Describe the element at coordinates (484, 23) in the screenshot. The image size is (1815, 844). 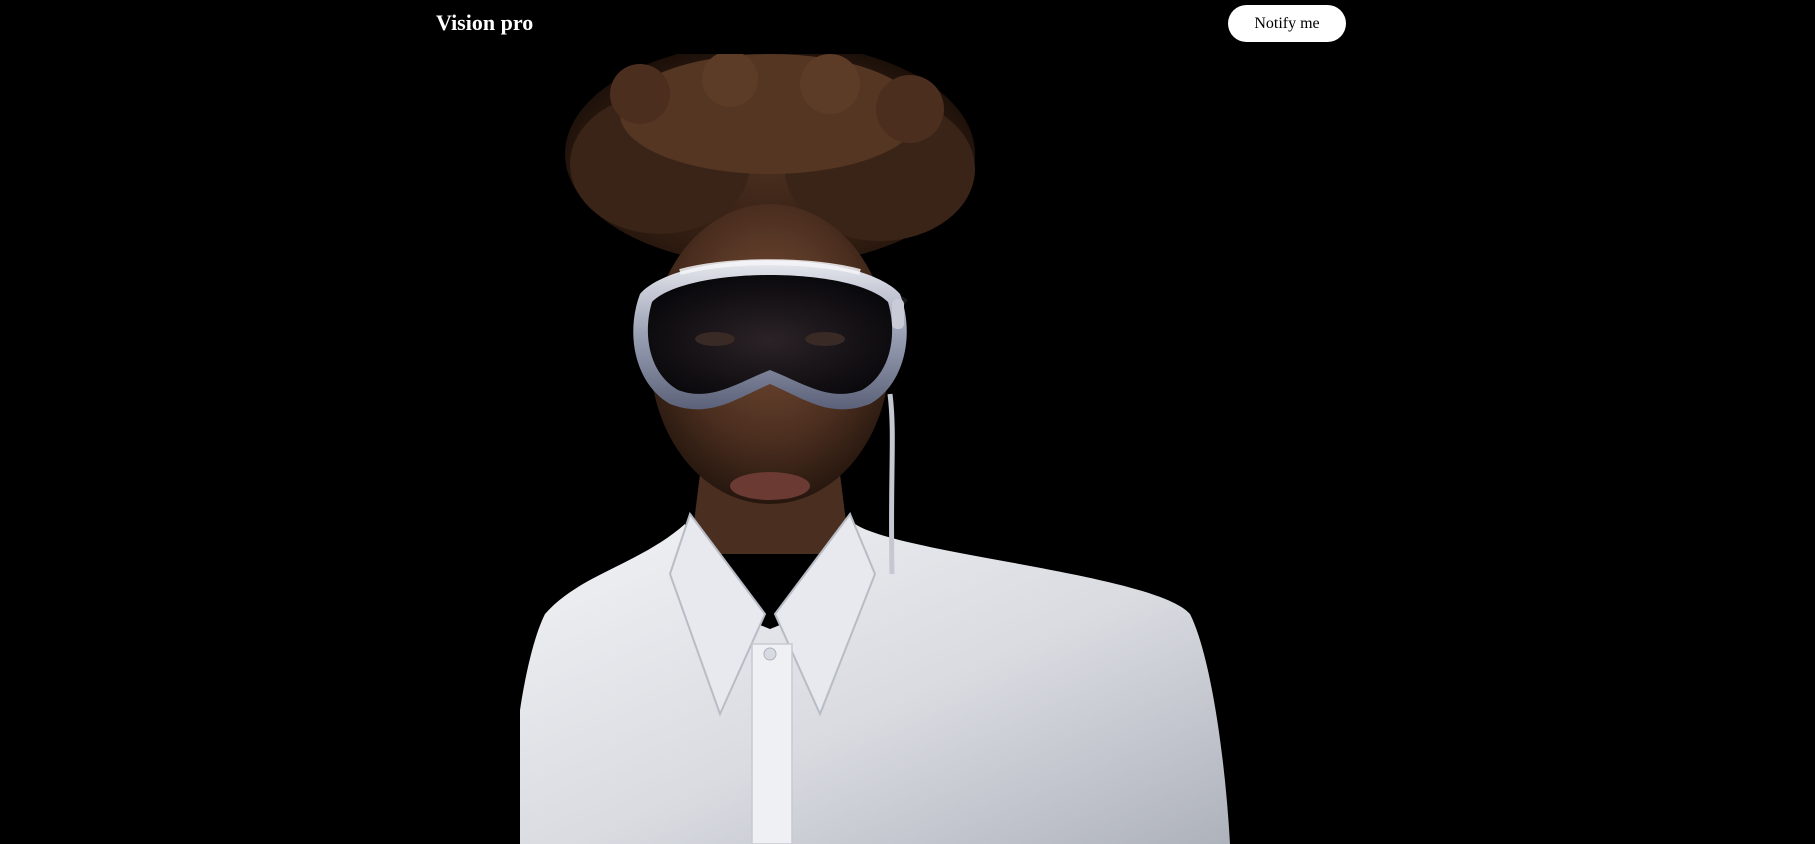
I see `brand-title: Vision pro` at that location.